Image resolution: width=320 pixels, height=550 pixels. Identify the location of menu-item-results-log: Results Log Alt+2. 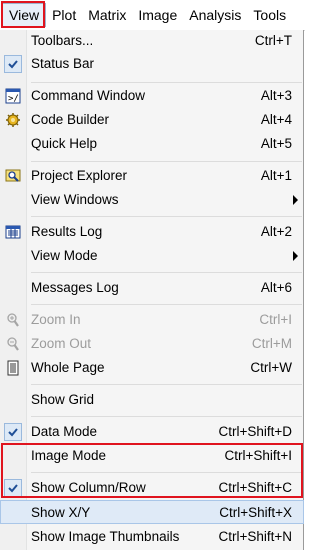
(152, 232).